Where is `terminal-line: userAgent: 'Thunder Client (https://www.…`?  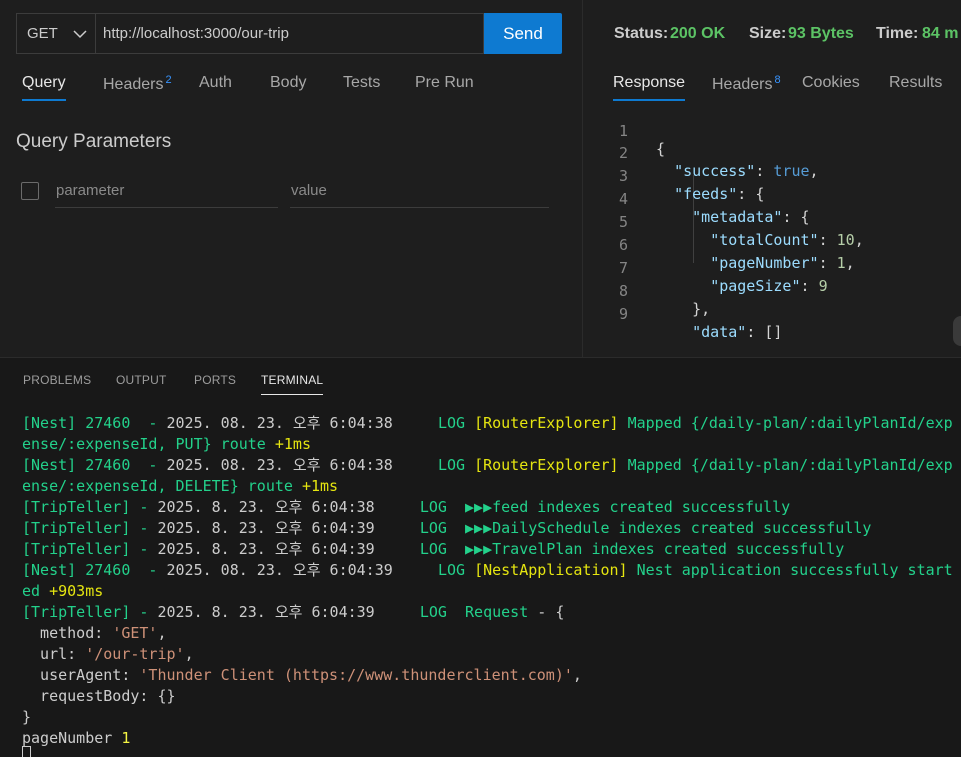
terminal-line: userAgent: 'Thunder Client (https://www.… is located at coordinates (302, 675).